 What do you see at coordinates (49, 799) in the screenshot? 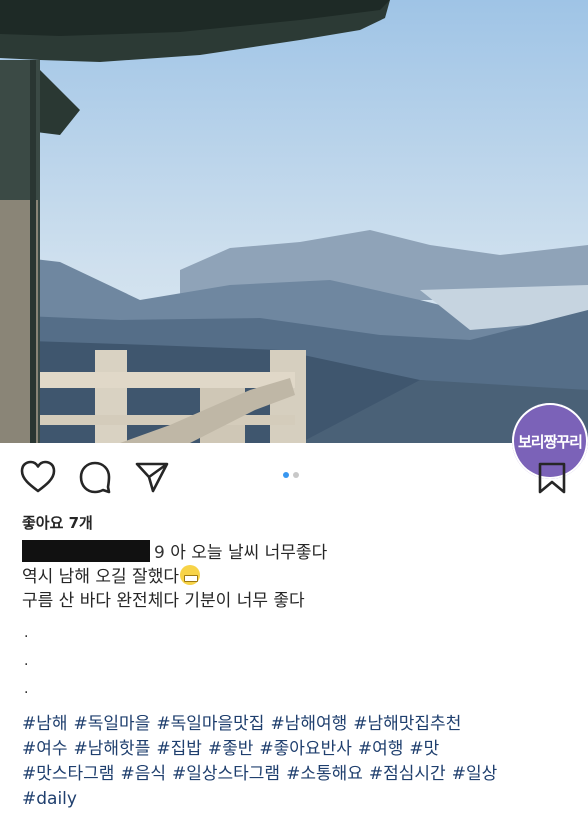
I see `hashtag-link: #daily` at bounding box center [49, 799].